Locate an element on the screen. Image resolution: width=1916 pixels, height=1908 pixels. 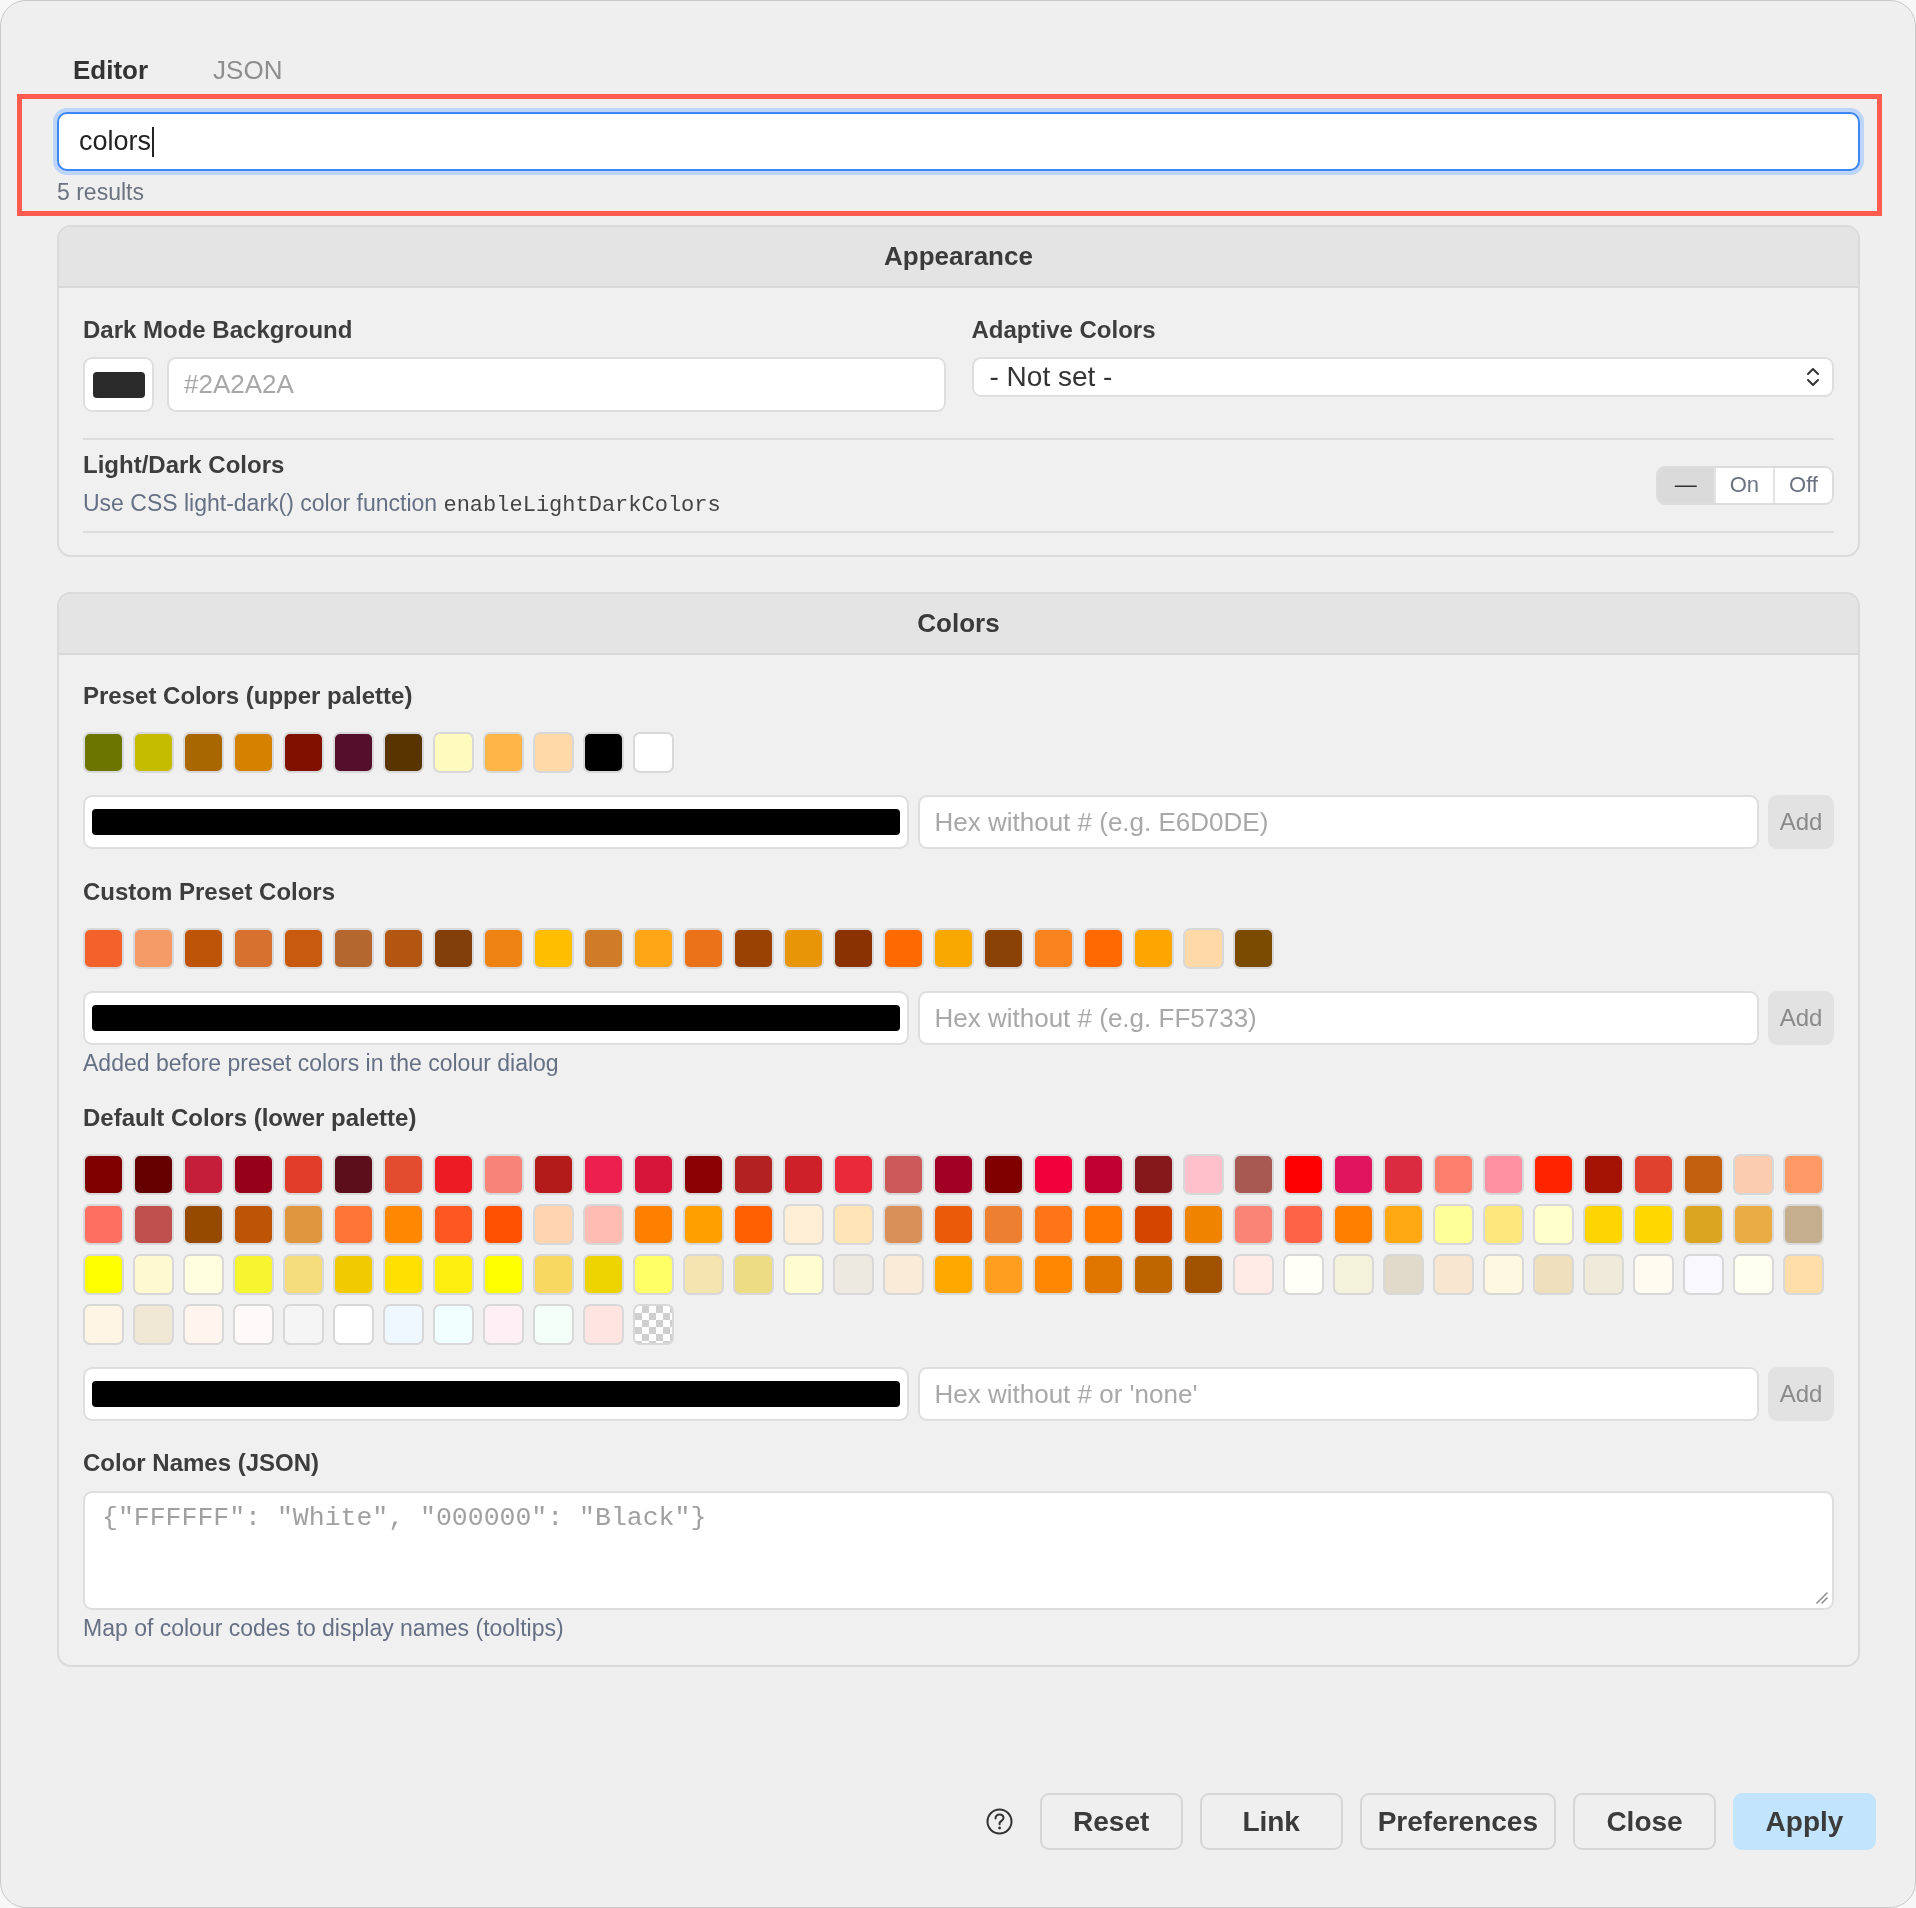
hex-input-field: Hex without # (e.g. FF5733) is located at coordinates (1338, 1018).